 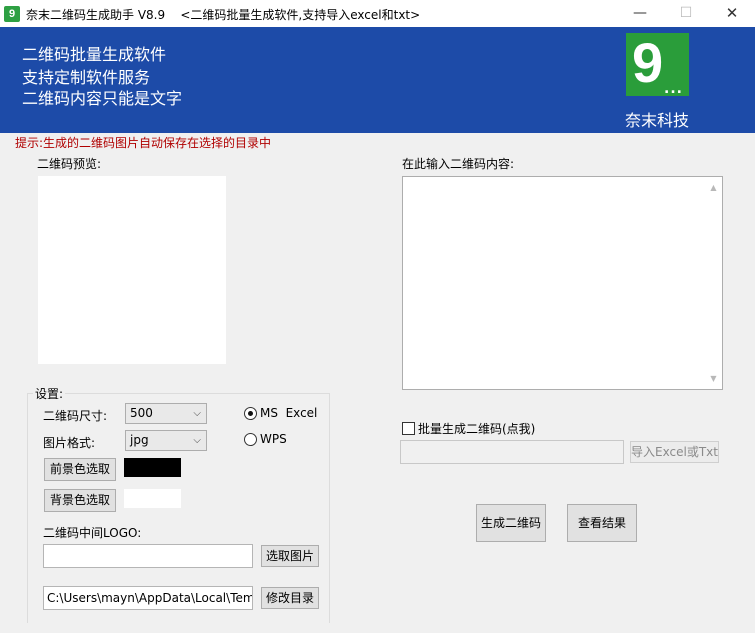 I want to click on radio-wps: WPS, so click(x=265, y=439).